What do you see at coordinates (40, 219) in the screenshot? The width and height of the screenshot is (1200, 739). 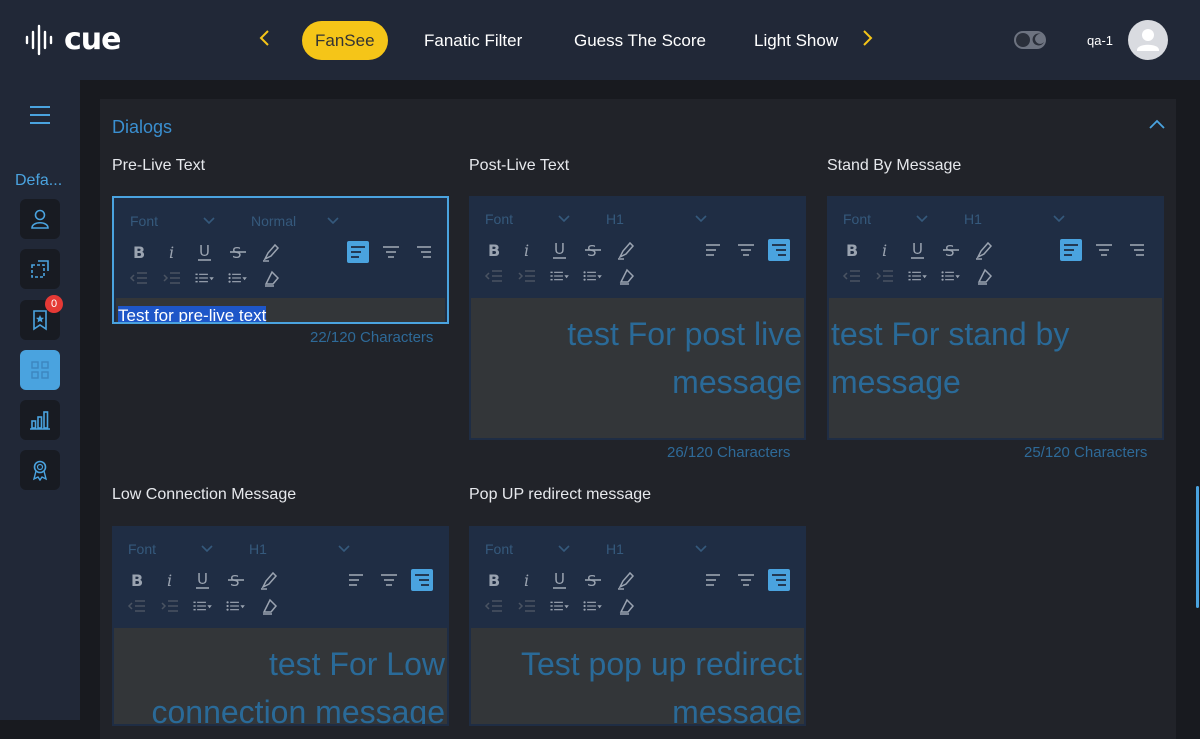 I see `sidebar-item-user` at bounding box center [40, 219].